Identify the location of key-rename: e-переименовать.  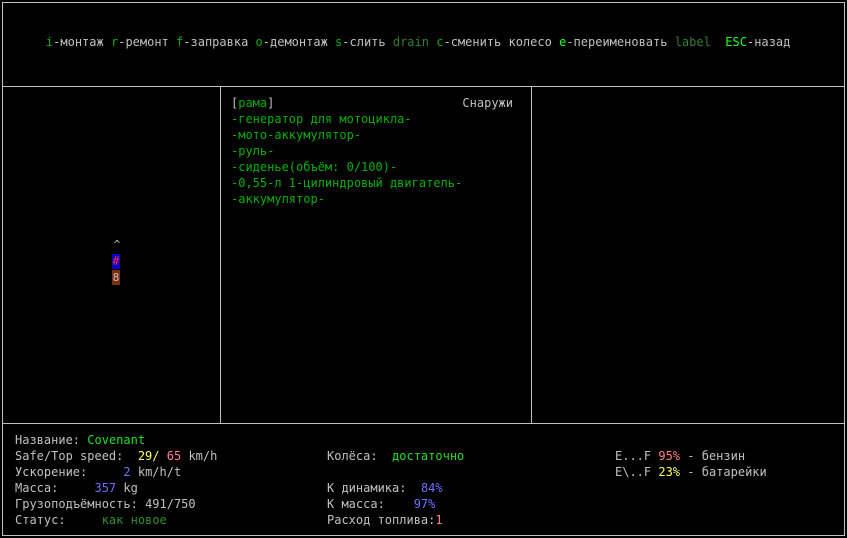
(613, 42).